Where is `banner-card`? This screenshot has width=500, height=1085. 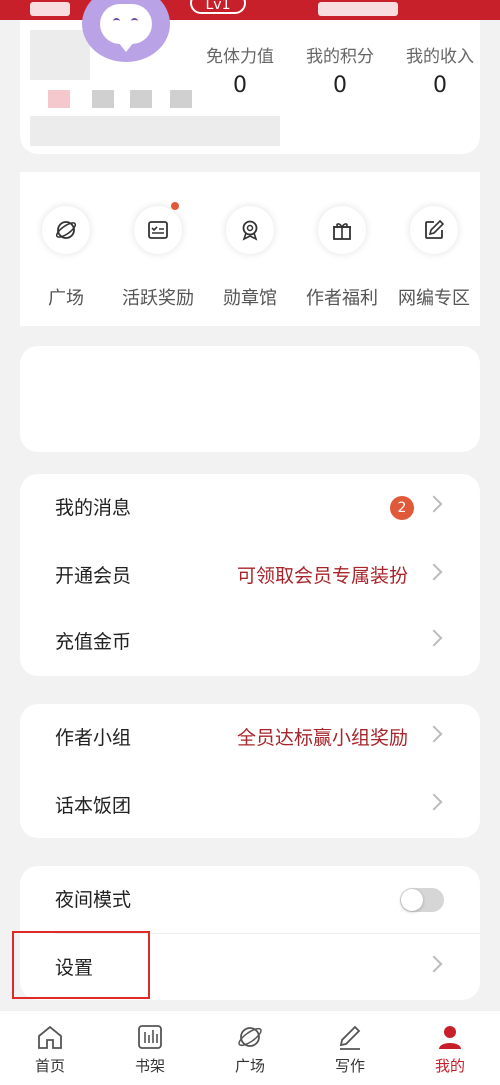 banner-card is located at coordinates (250, 399).